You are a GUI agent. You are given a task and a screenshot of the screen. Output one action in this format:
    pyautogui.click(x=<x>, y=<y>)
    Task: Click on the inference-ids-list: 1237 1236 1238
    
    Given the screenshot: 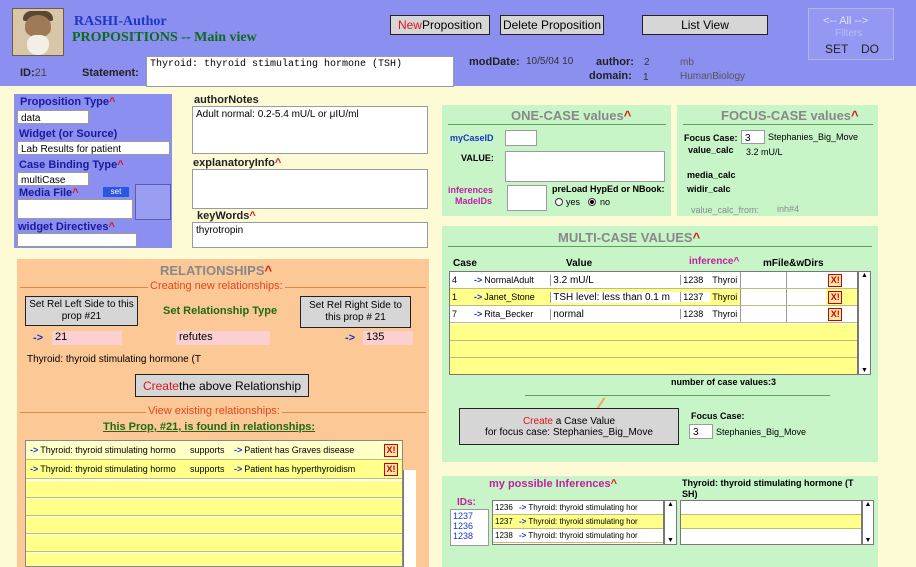 What is the action you would take?
    pyautogui.click(x=469, y=527)
    